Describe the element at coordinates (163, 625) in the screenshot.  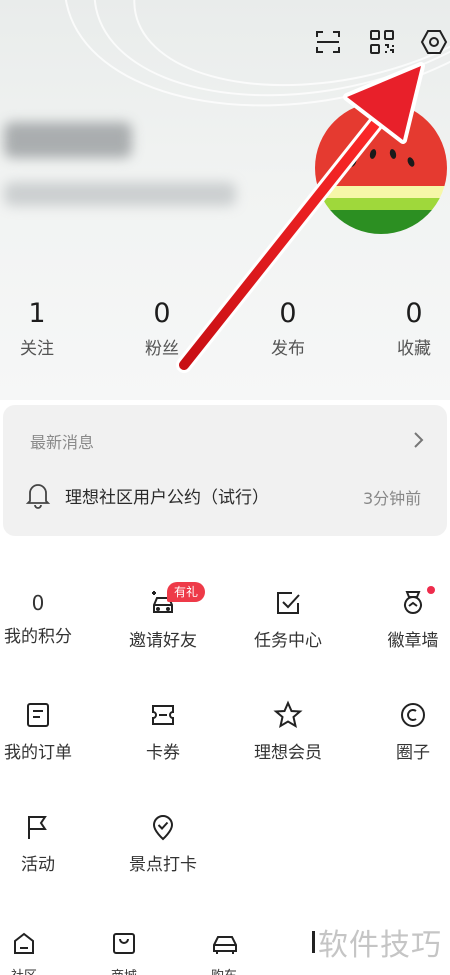
I see `grid-item-invite: 有礼 邀请好友` at that location.